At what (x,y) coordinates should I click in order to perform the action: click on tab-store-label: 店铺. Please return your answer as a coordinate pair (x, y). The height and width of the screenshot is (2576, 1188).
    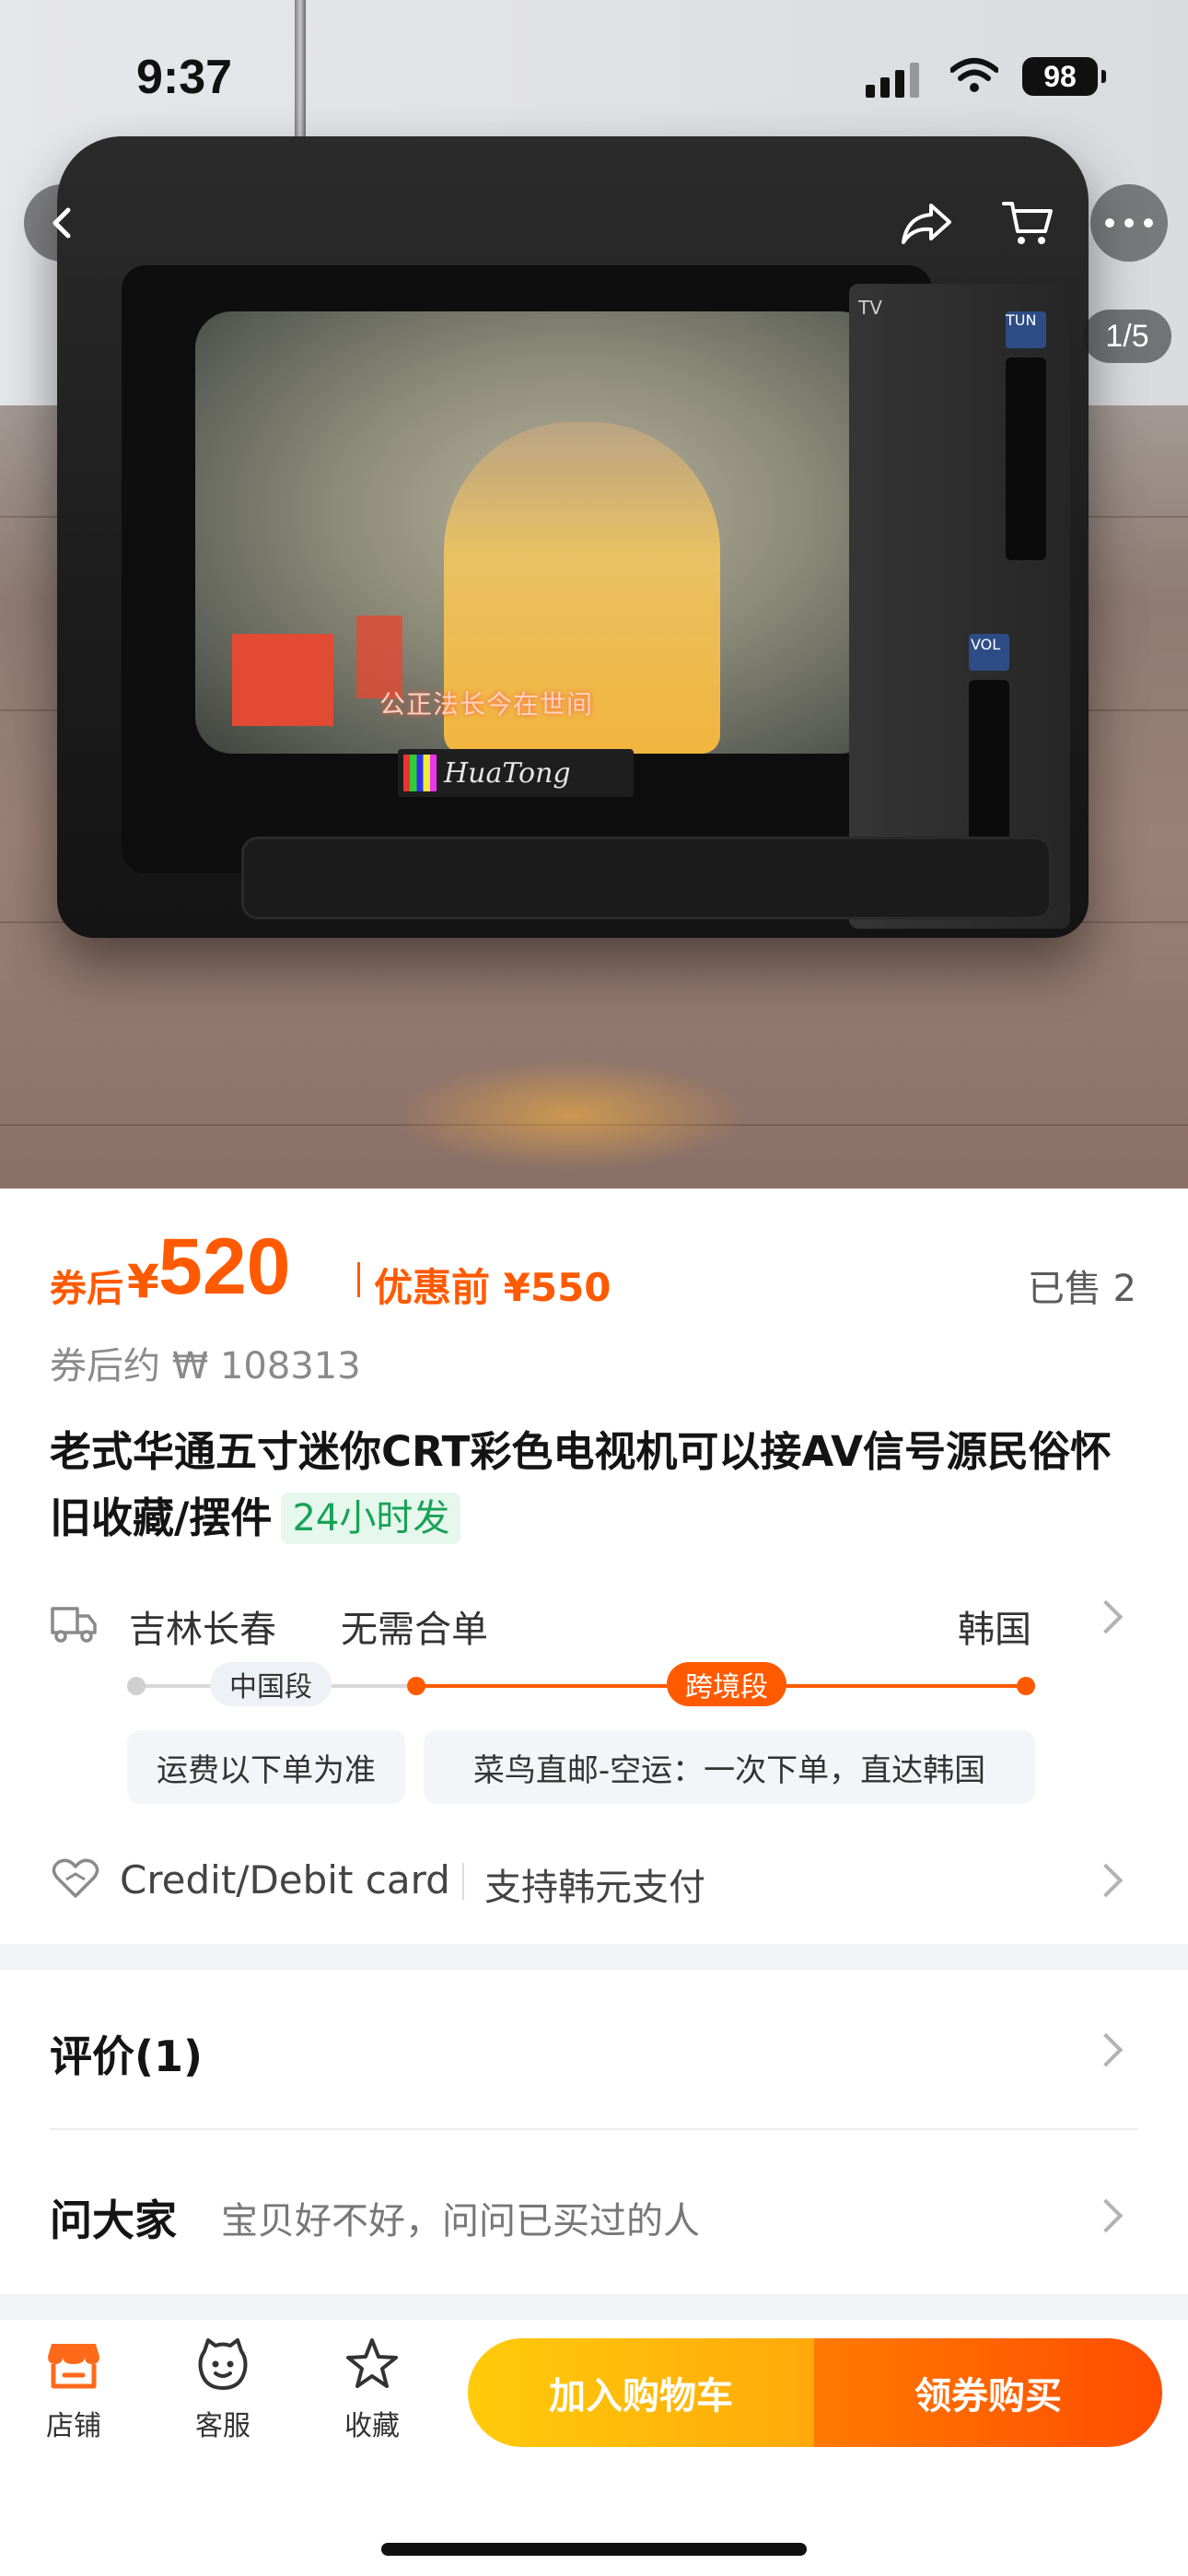
    Looking at the image, I should click on (73, 2426).